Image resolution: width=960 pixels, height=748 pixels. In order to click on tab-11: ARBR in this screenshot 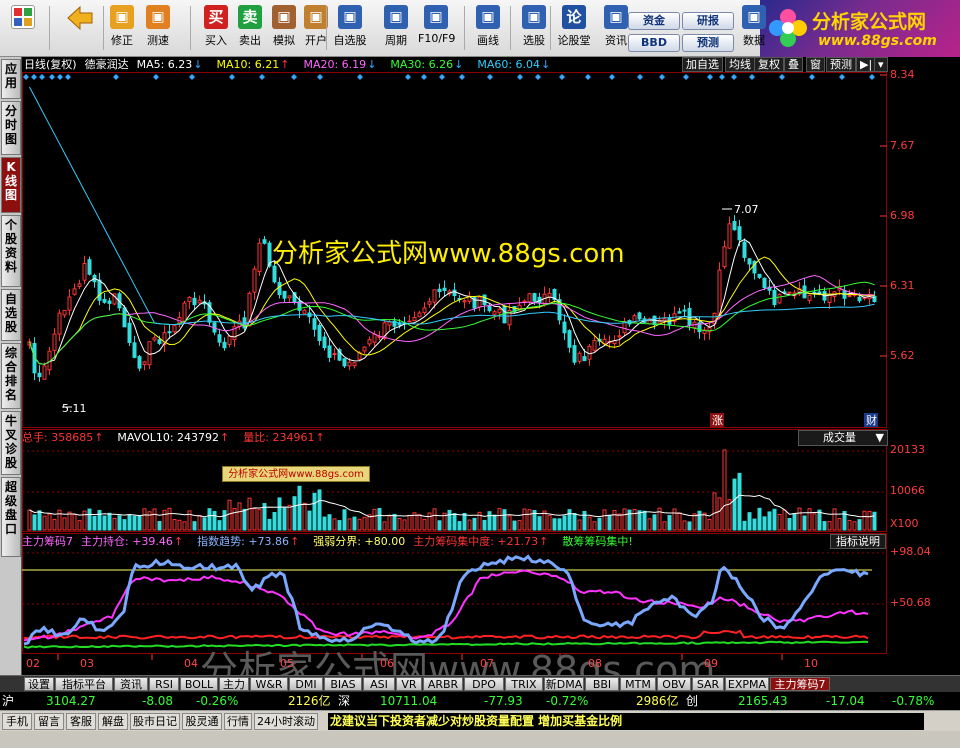, I will do `click(443, 684)`.